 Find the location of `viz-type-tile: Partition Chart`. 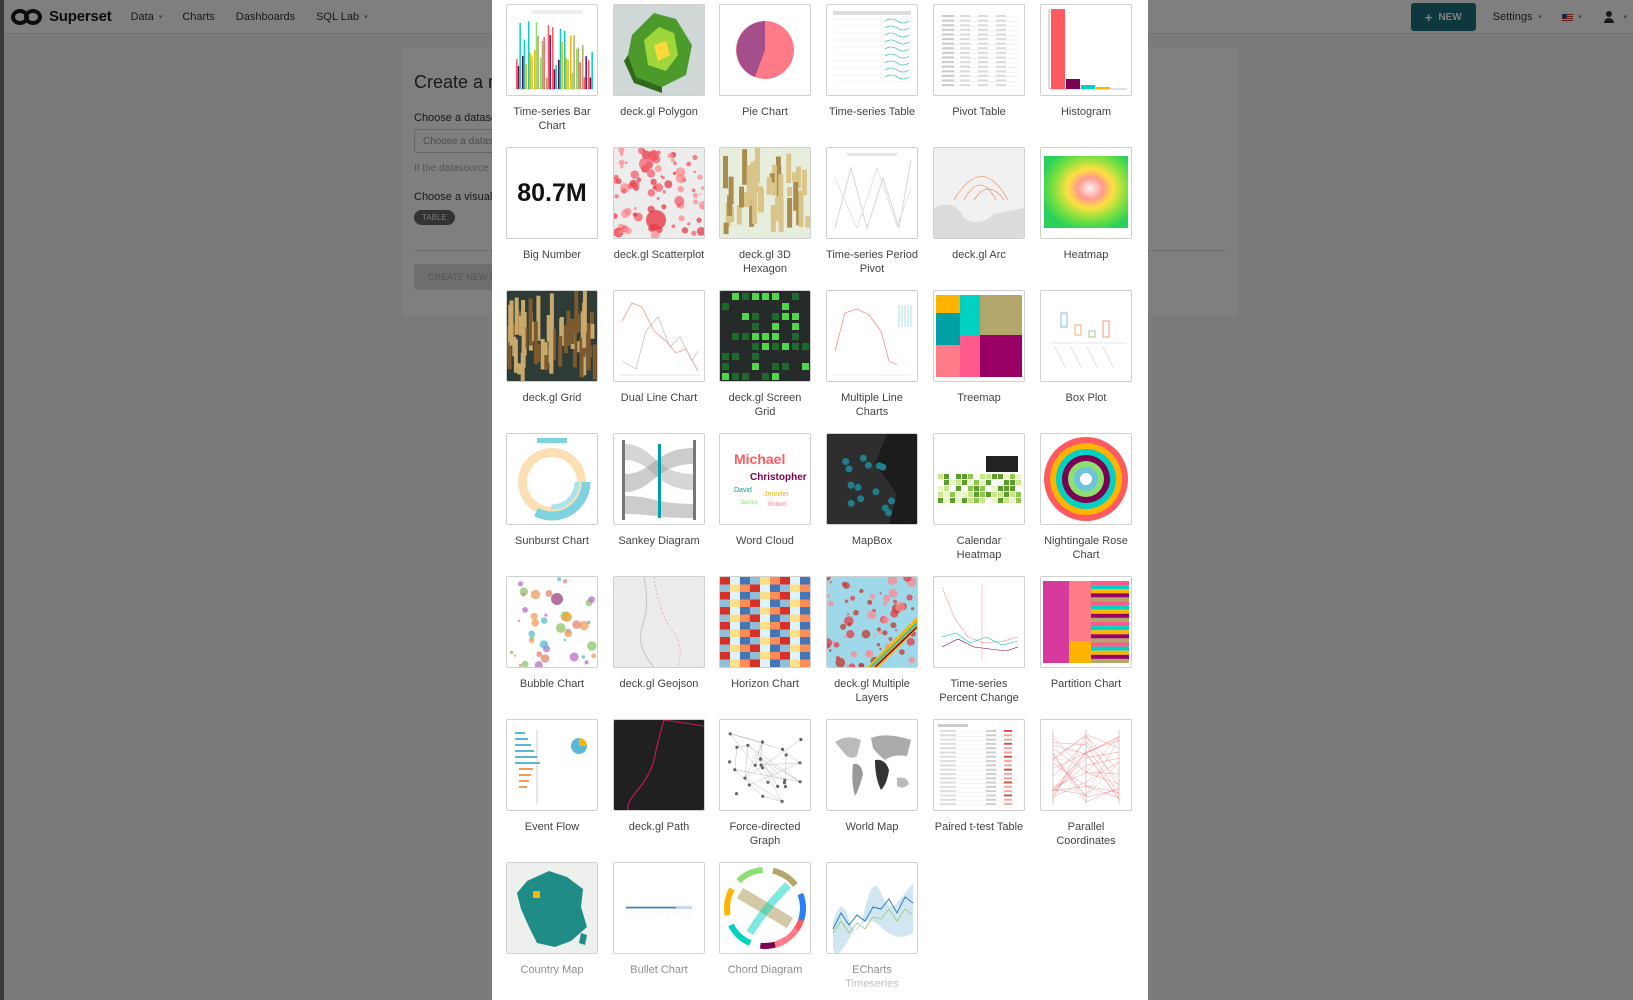

viz-type-tile: Partition Chart is located at coordinates (1086, 633).